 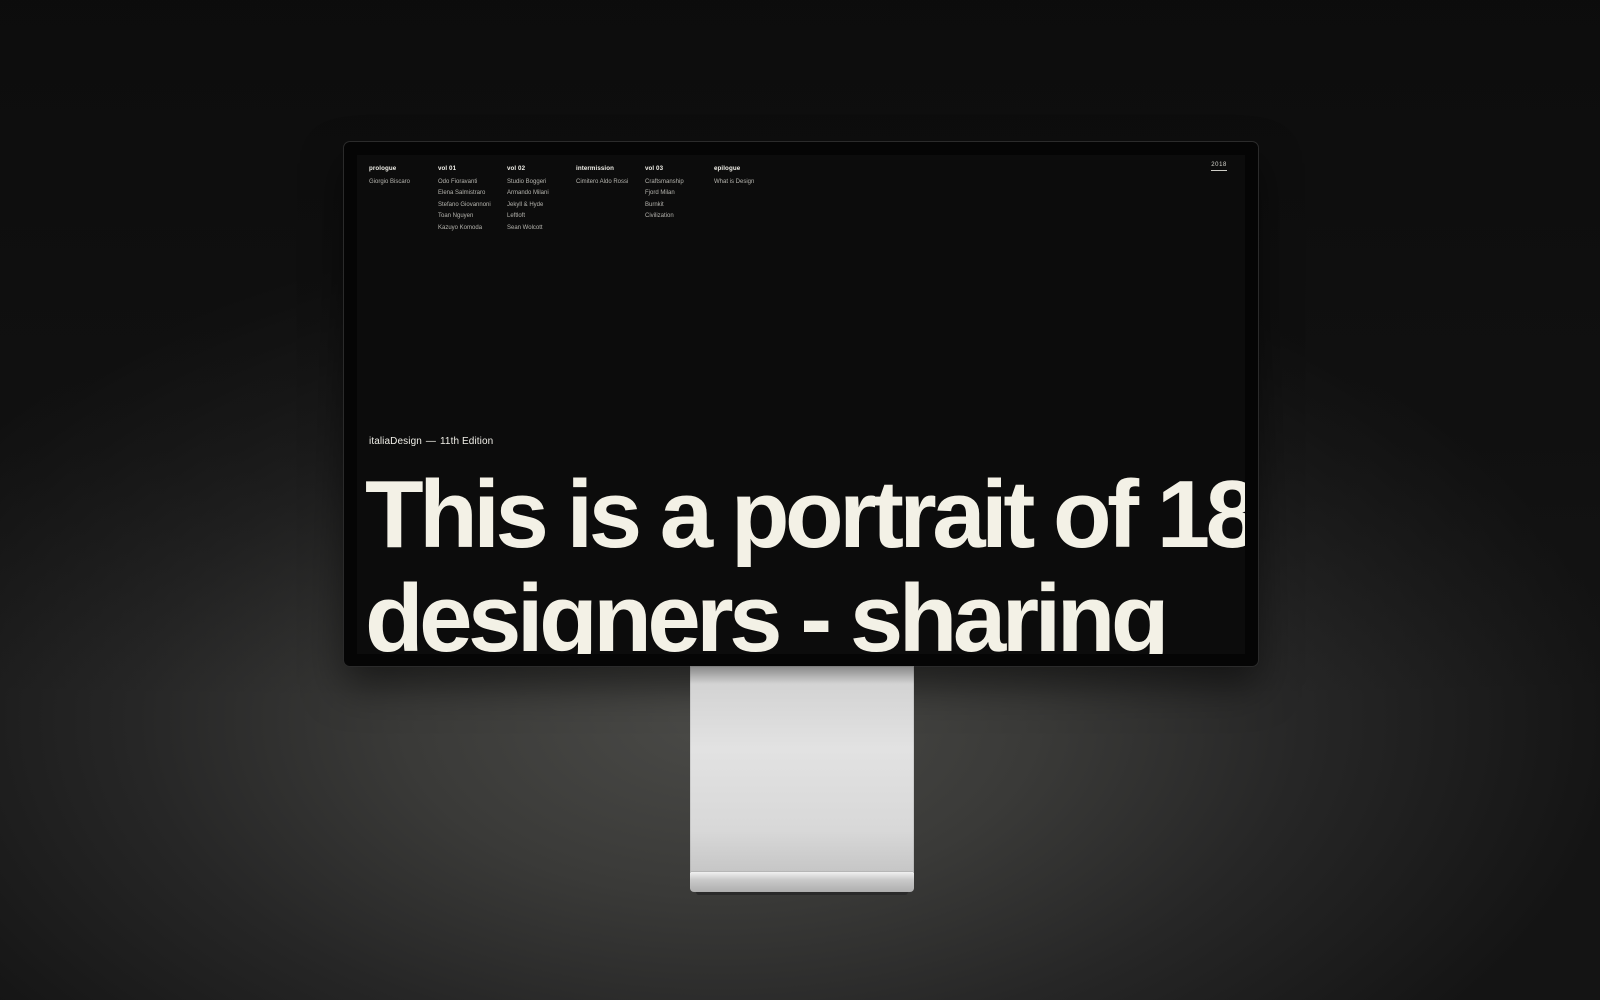 I want to click on headline-line-1: This is a portrait of 18, so click(x=805, y=514).